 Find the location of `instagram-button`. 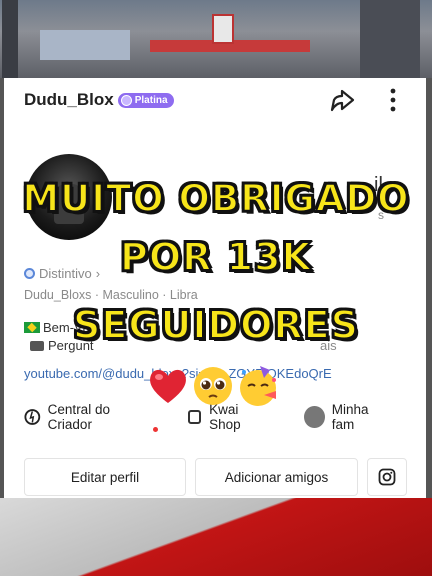

instagram-button is located at coordinates (387, 477).